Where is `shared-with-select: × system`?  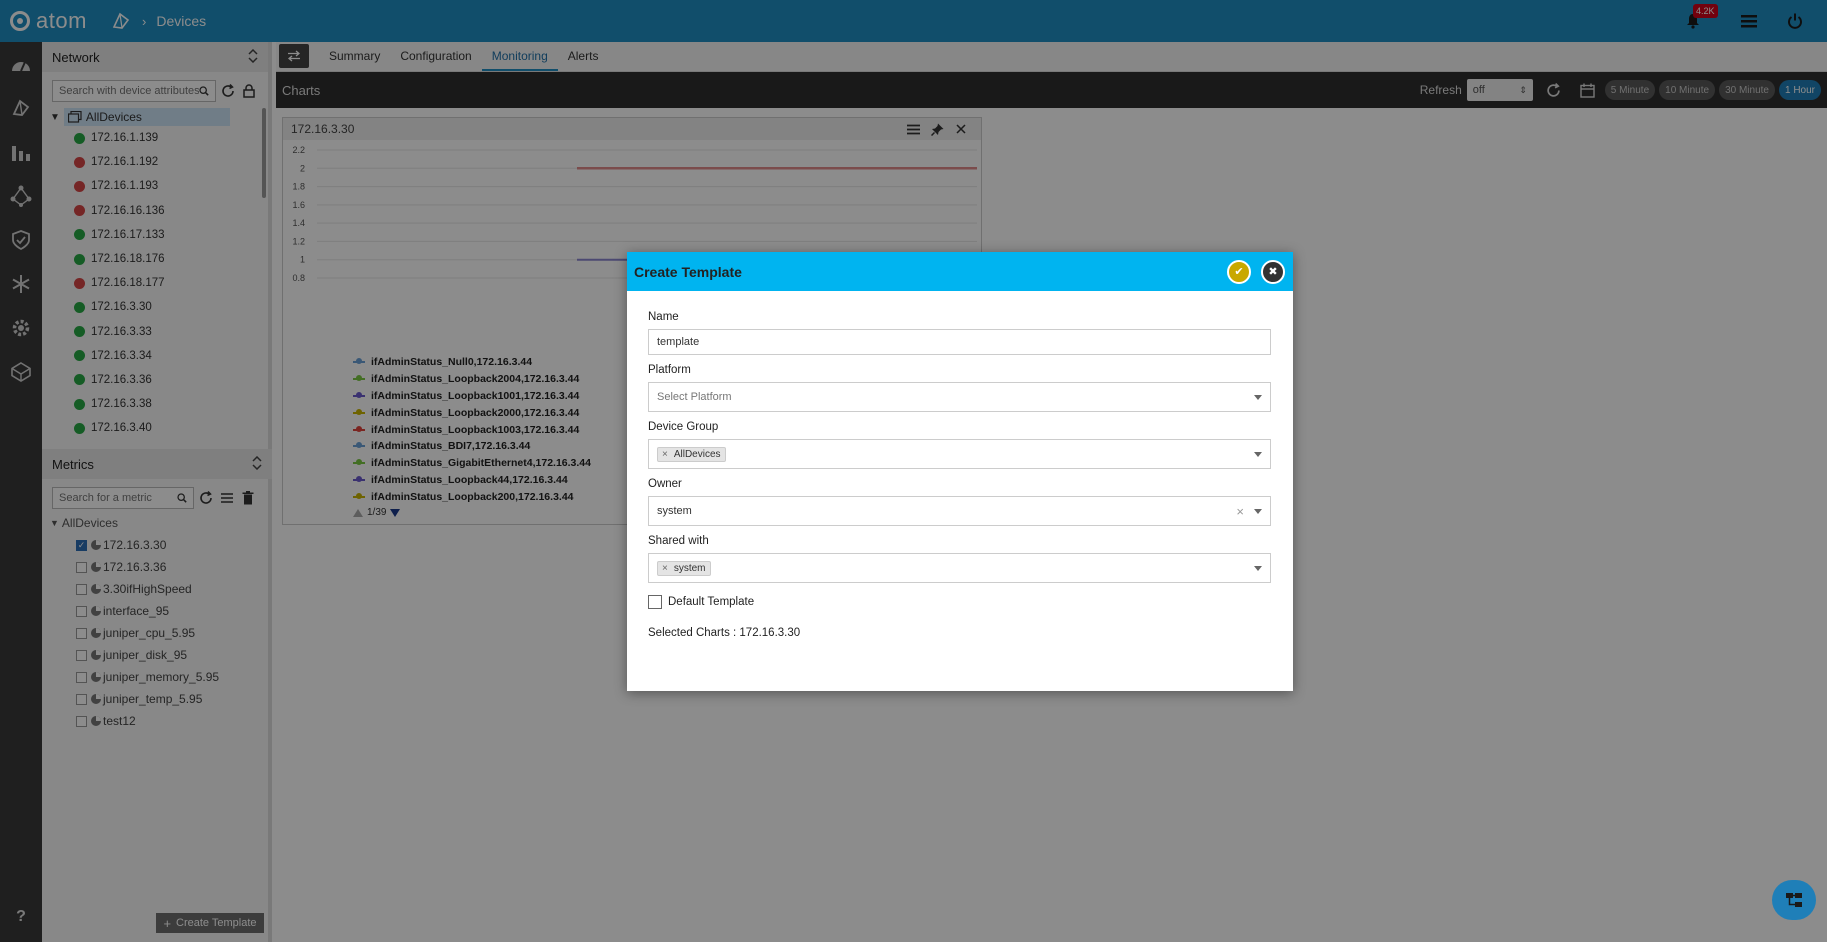
shared-with-select: × system is located at coordinates (959, 568).